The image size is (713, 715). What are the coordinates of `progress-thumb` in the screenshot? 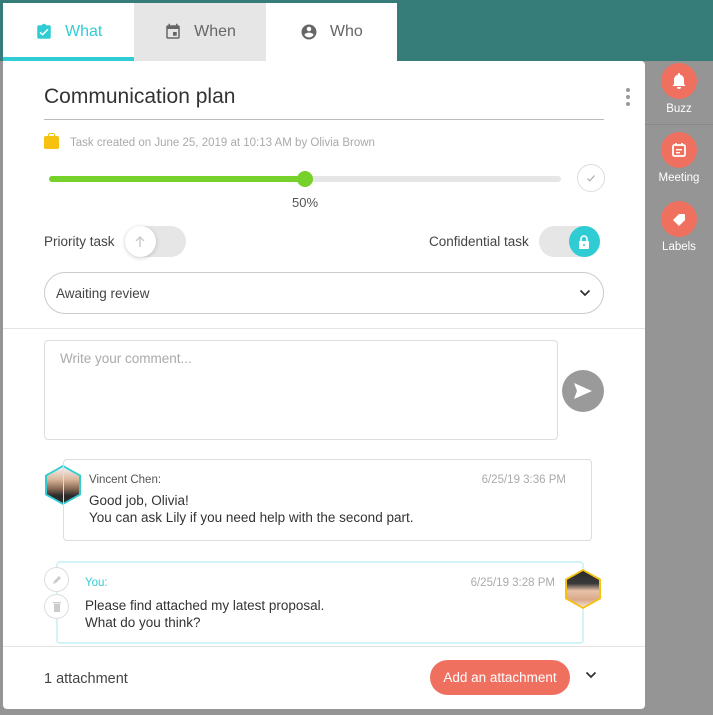 It's located at (305, 179).